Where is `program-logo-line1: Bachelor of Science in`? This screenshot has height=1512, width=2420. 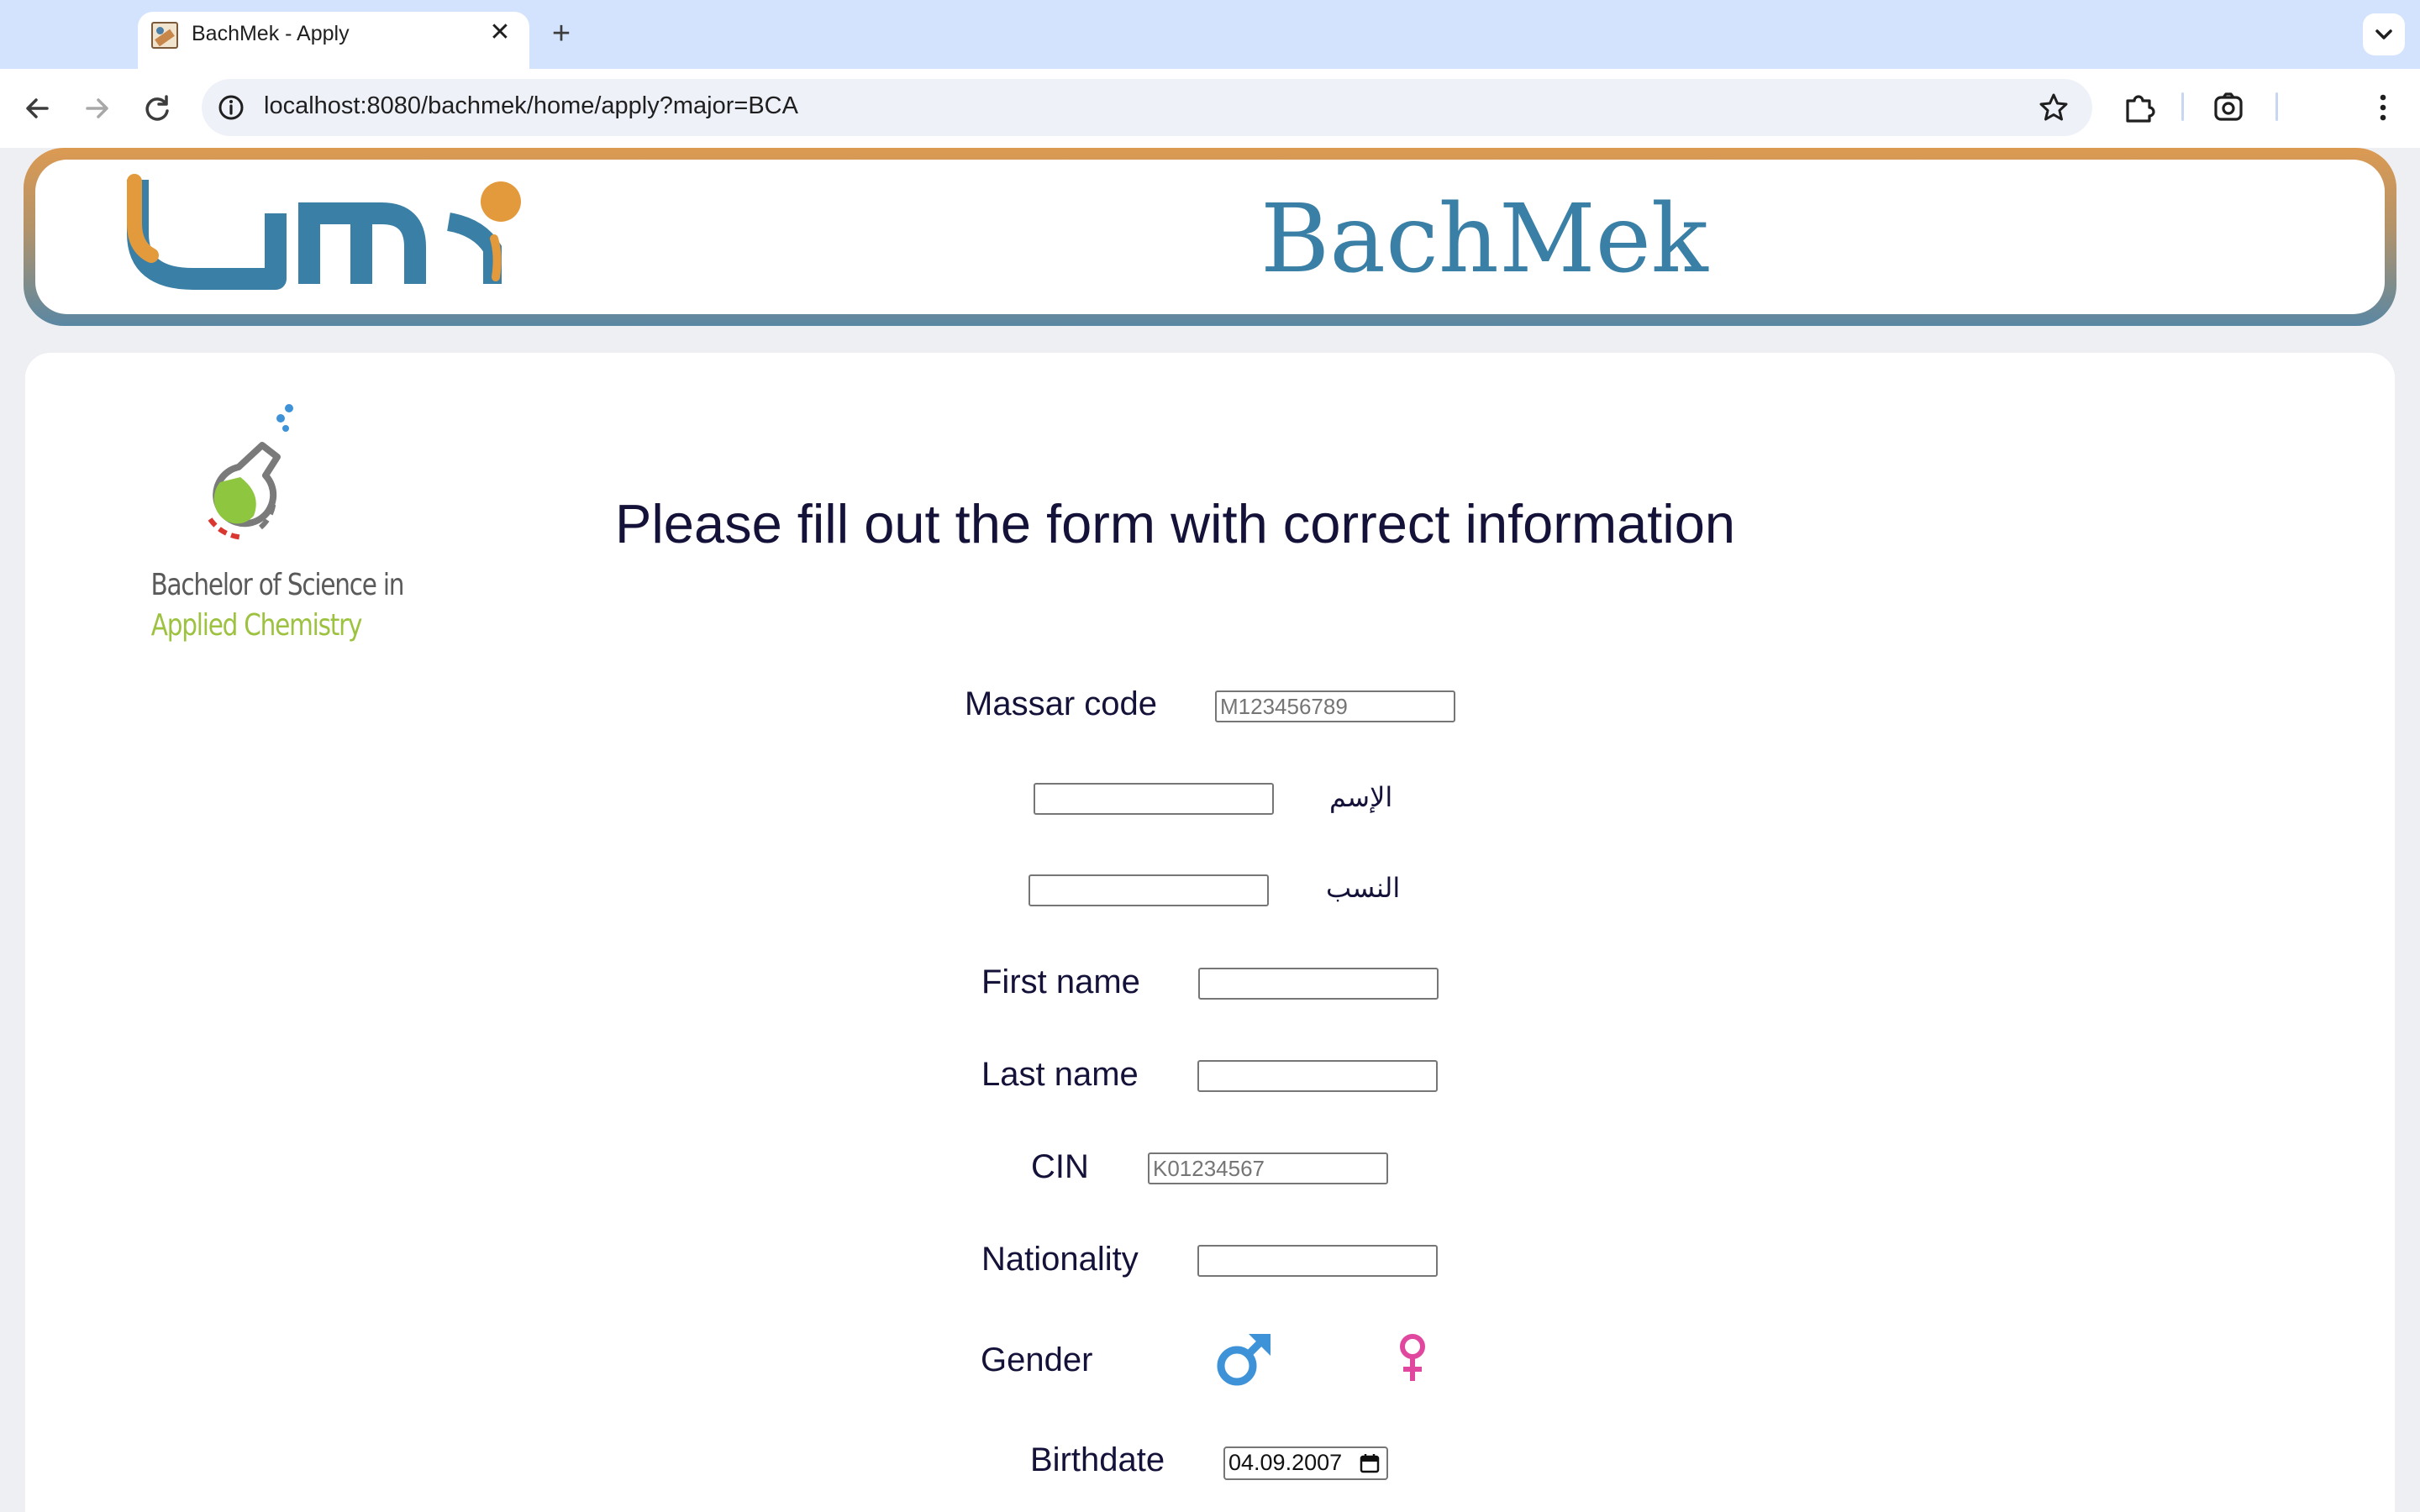 program-logo-line1: Bachelor of Science in is located at coordinates (277, 585).